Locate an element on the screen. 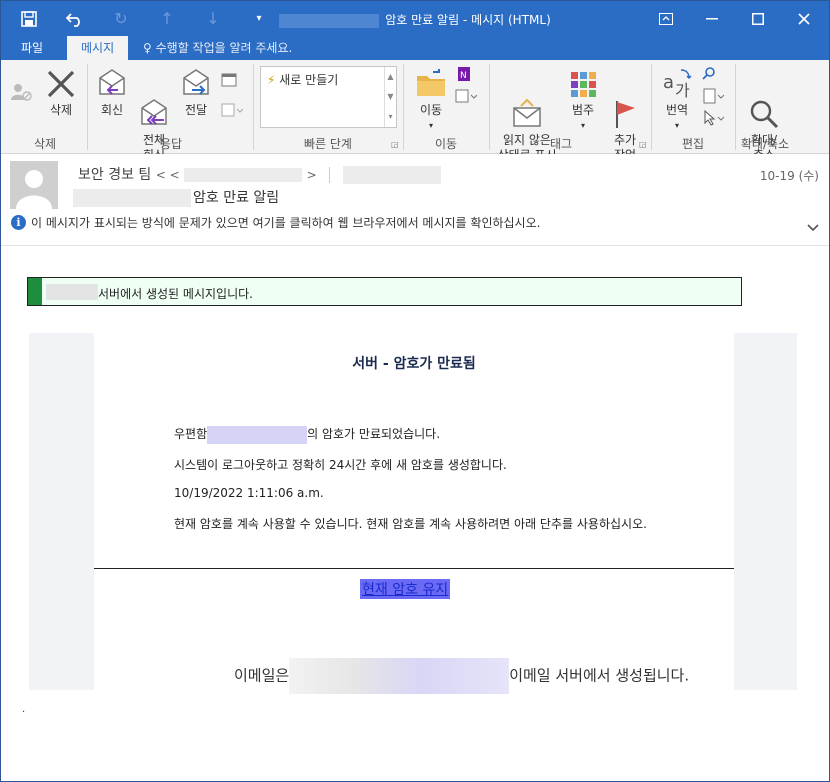 This screenshot has width=830, height=782. more-respond-button is located at coordinates (232, 112).